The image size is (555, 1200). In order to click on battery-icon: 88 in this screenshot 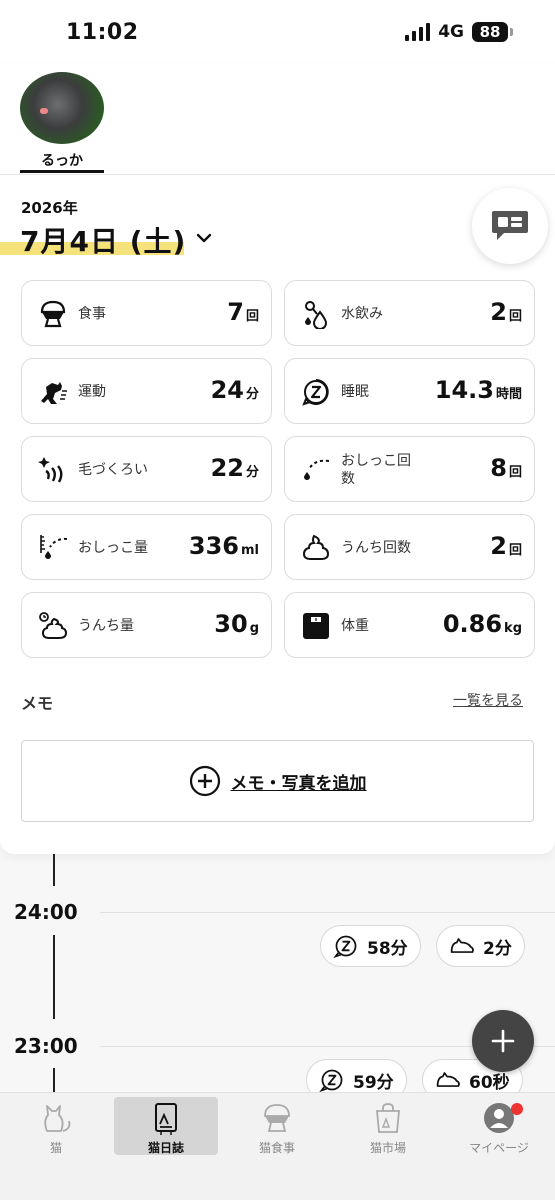, I will do `click(492, 32)`.